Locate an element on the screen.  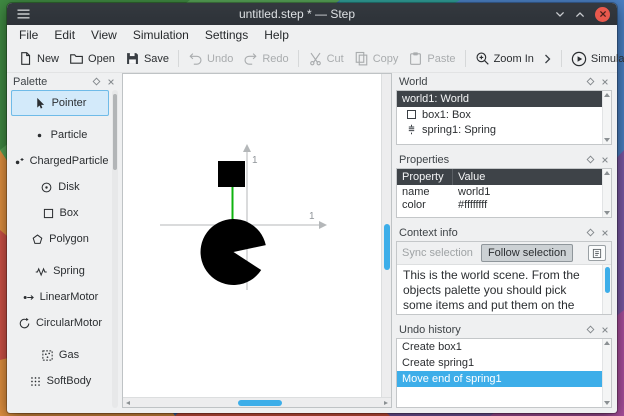
property-row-name: name world1 is located at coordinates (499, 191).